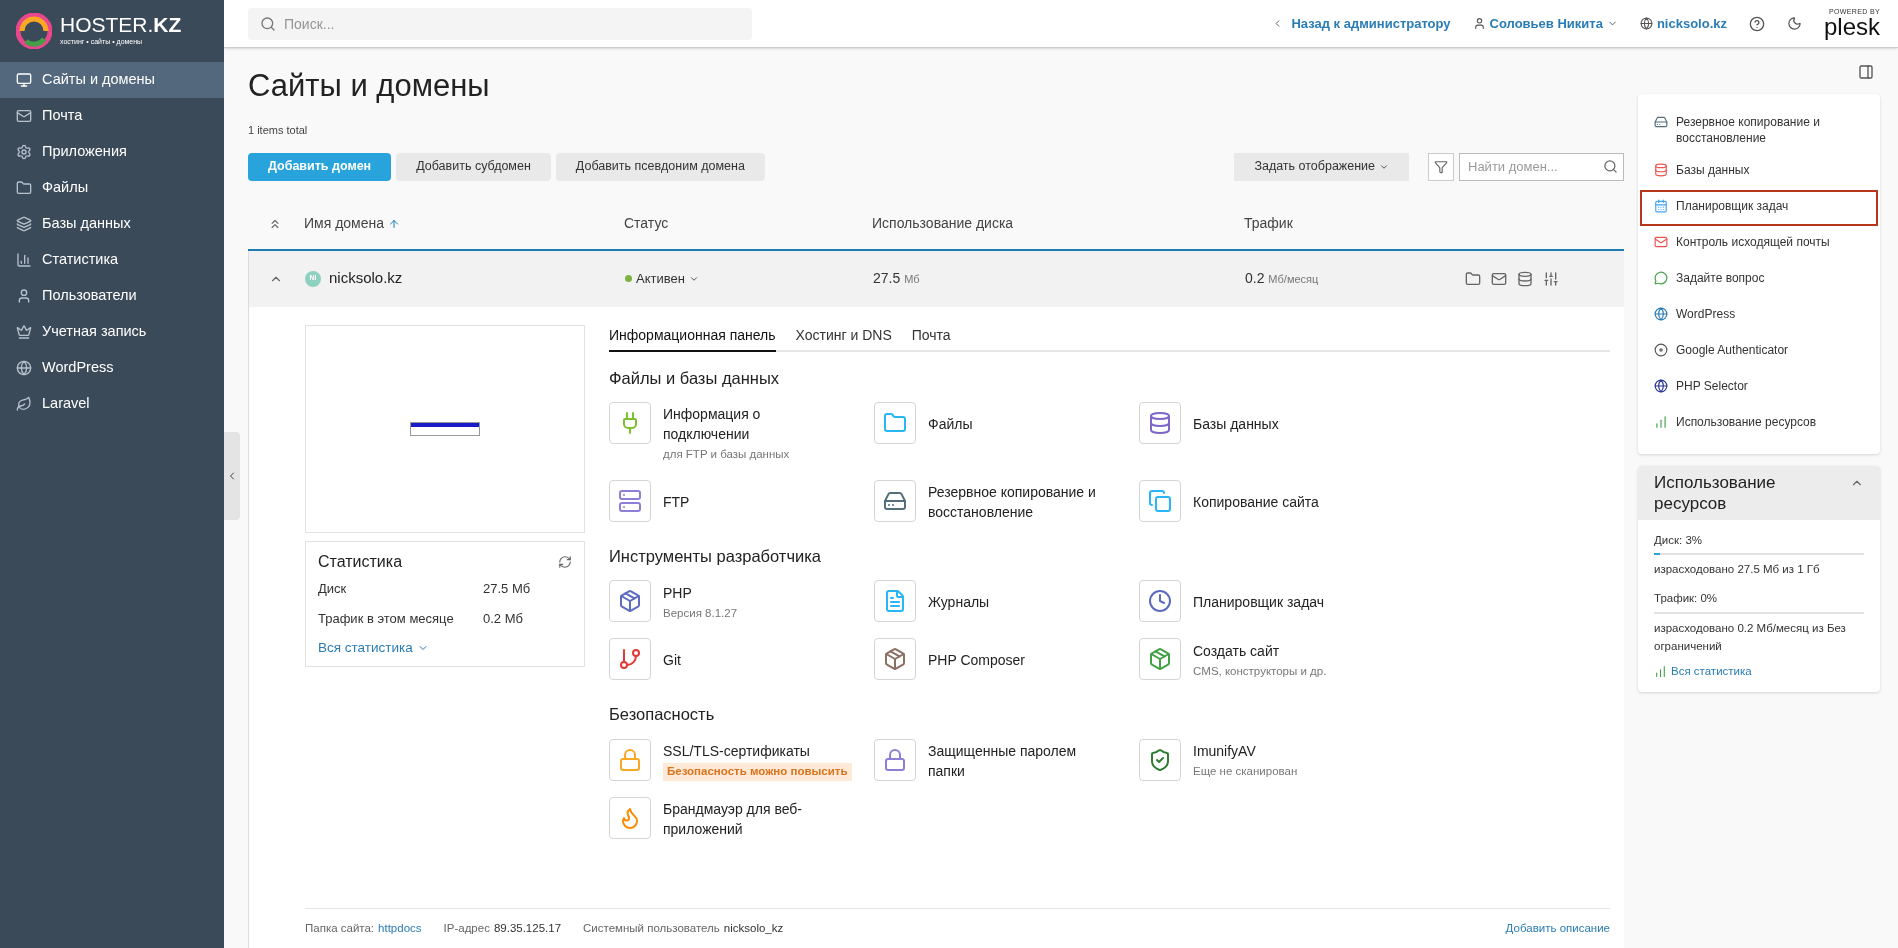 The width and height of the screenshot is (1898, 948). I want to click on filter-button, so click(1441, 166).